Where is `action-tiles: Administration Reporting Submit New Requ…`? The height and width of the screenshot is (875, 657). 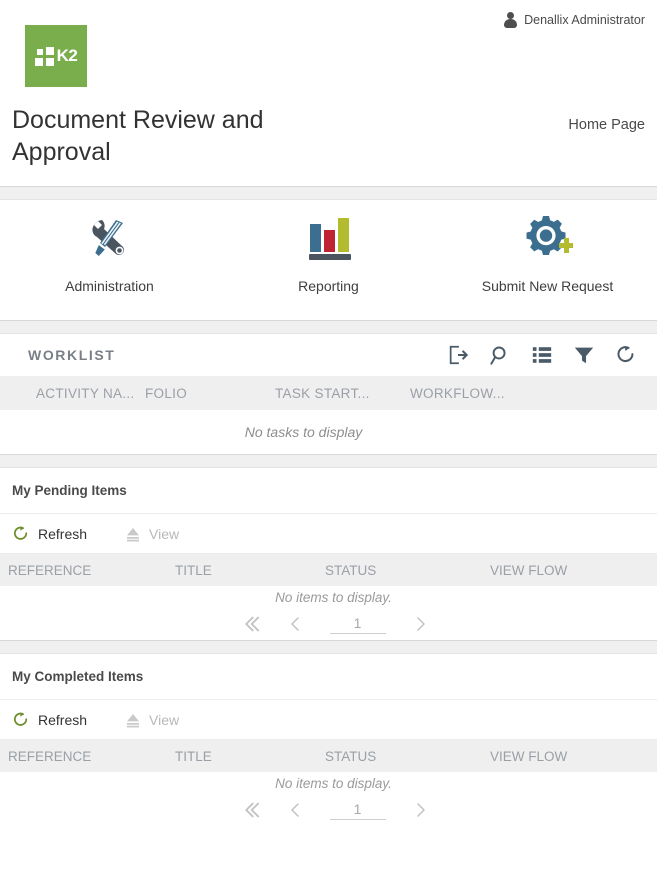 action-tiles: Administration Reporting Submit New Requ… is located at coordinates (328, 260).